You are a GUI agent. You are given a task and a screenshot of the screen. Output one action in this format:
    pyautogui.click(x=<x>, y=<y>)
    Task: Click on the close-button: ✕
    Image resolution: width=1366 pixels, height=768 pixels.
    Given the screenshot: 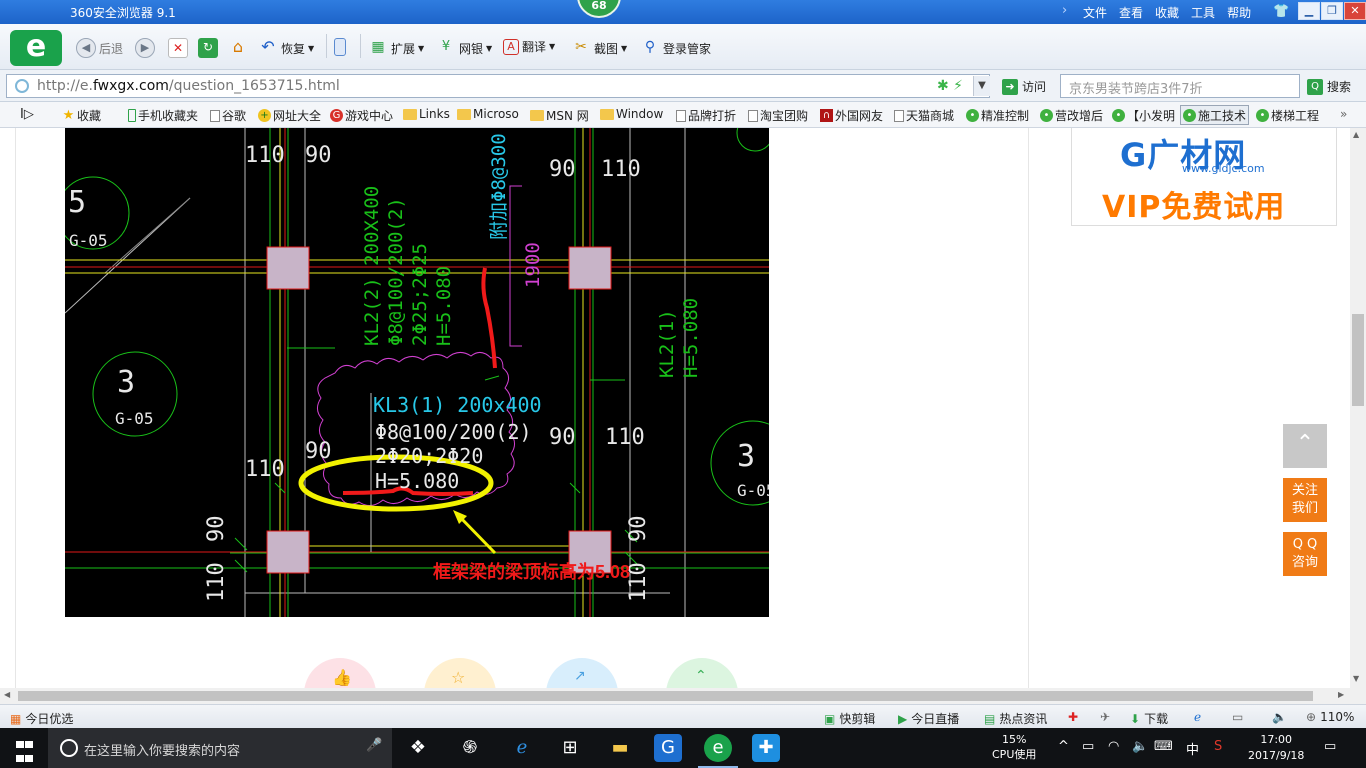 What is the action you would take?
    pyautogui.click(x=1355, y=11)
    